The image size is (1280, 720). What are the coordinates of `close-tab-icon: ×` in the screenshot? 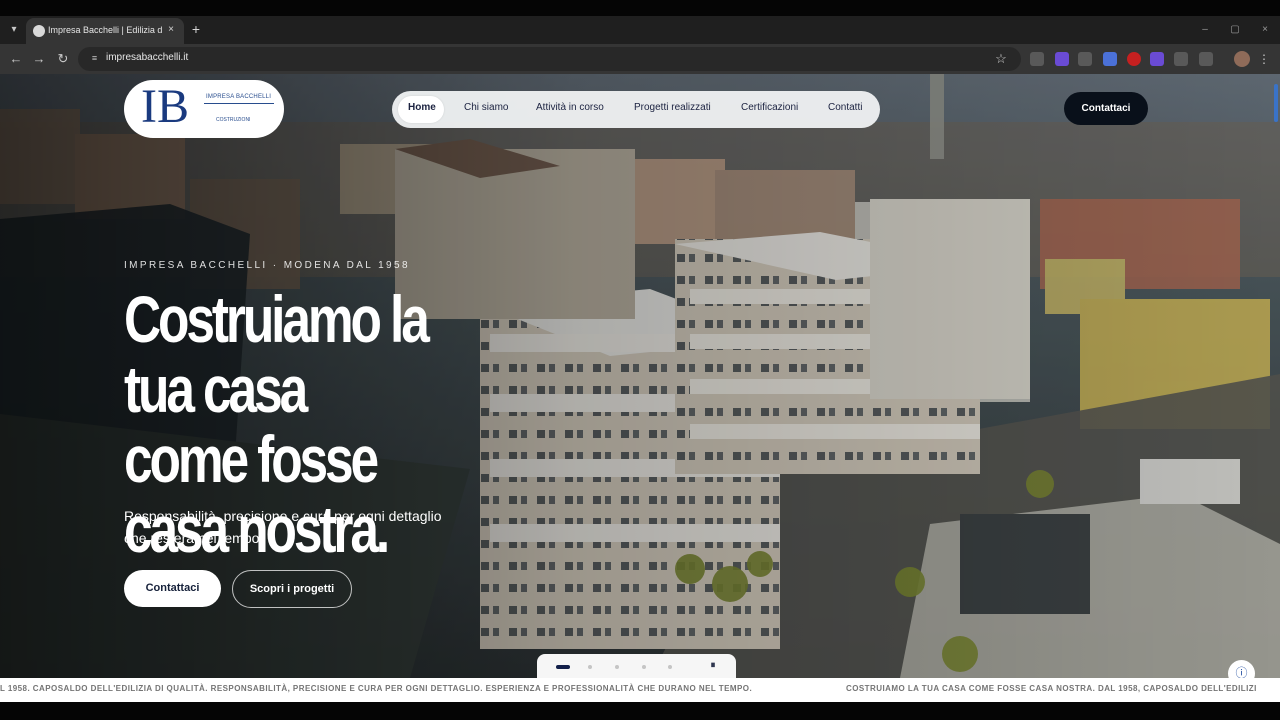 It's located at (171, 30).